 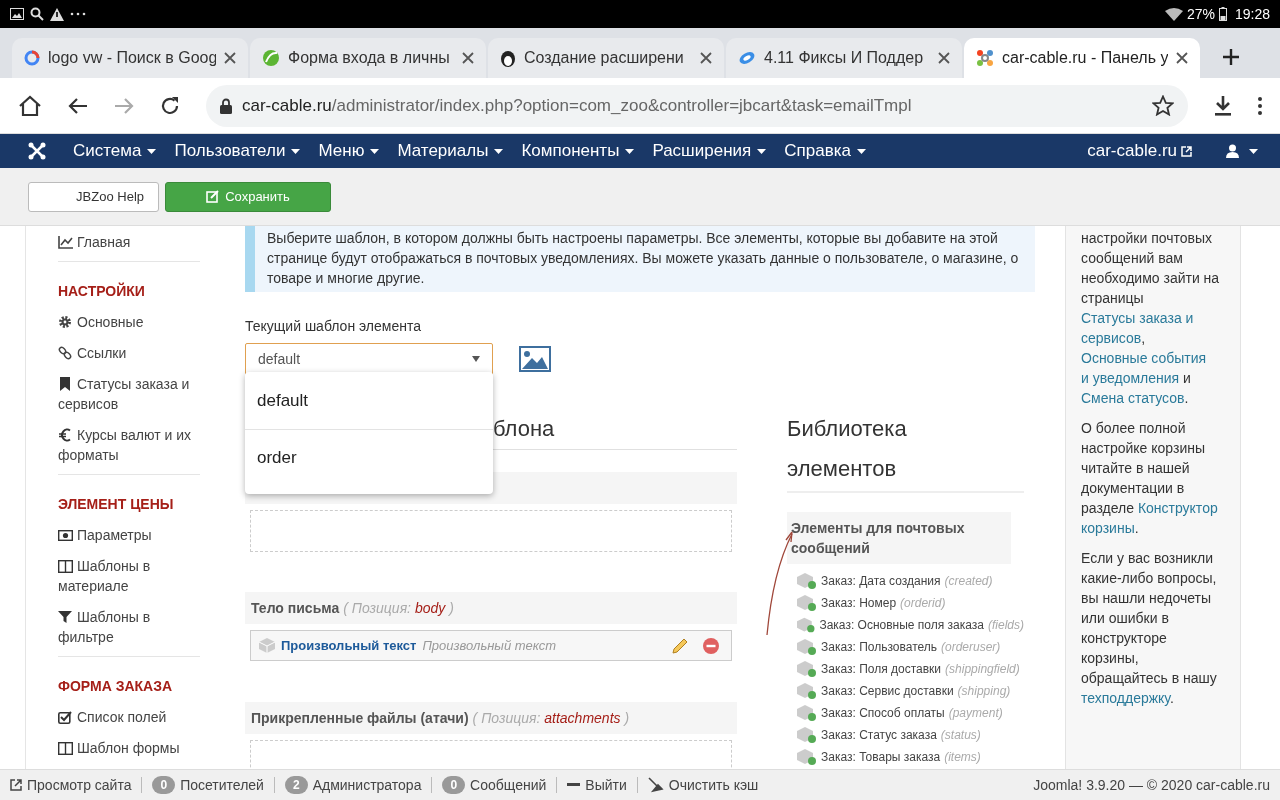 What do you see at coordinates (129, 747) in the screenshot?
I see `sidebar-item: Шаблон формы` at bounding box center [129, 747].